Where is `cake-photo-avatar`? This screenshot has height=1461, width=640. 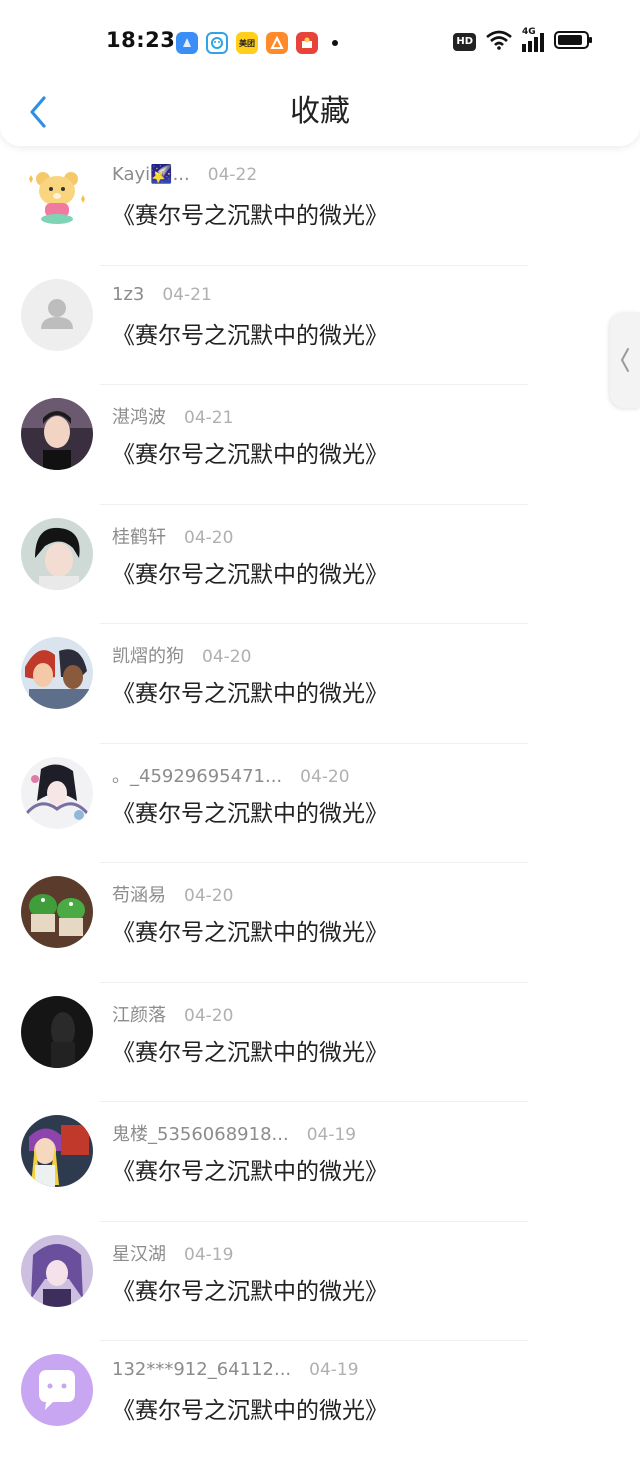 cake-photo-avatar is located at coordinates (57, 912).